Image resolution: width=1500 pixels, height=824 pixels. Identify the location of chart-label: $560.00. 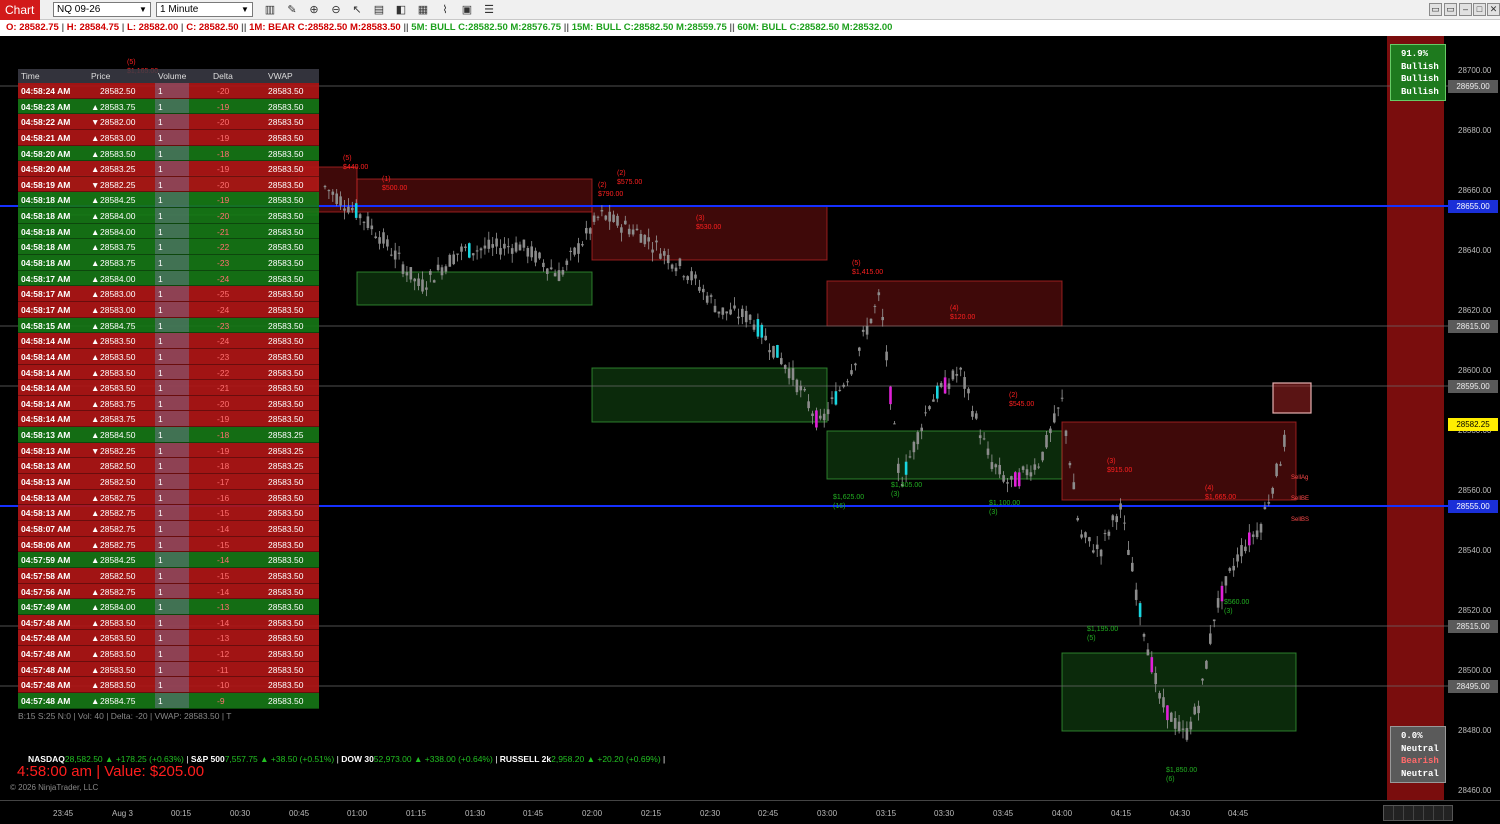
(1237, 602).